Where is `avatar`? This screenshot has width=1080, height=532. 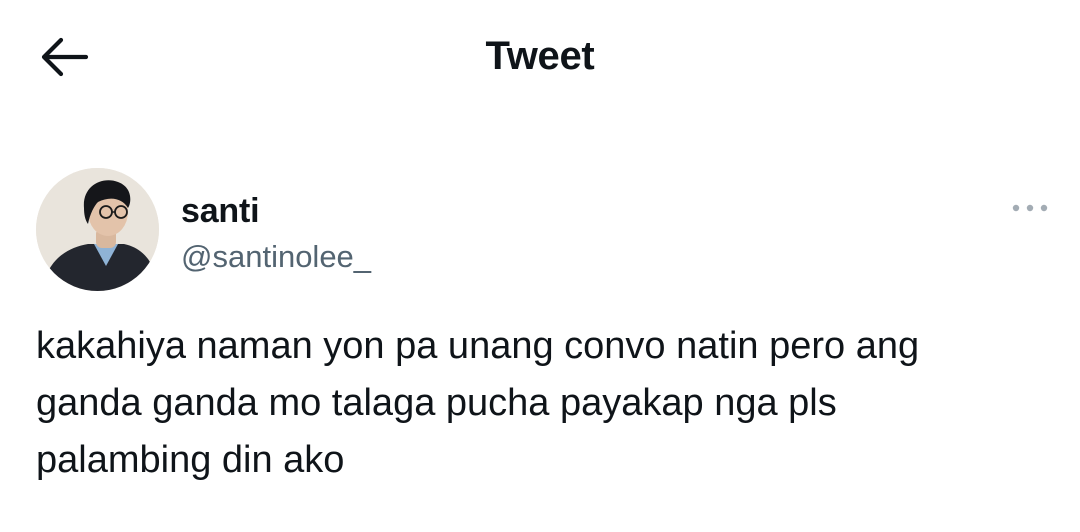 avatar is located at coordinates (97, 229).